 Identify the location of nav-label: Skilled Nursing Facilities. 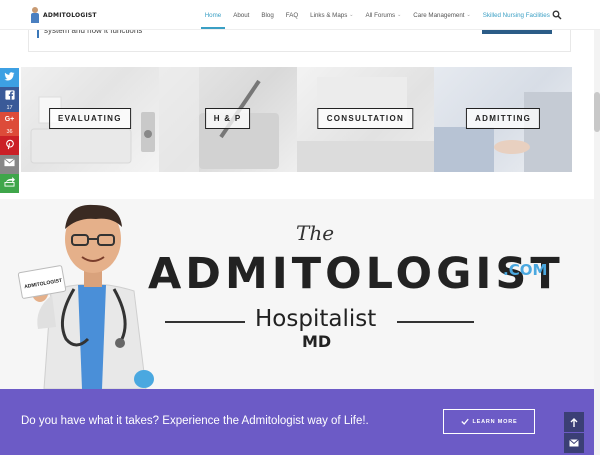
(516, 15).